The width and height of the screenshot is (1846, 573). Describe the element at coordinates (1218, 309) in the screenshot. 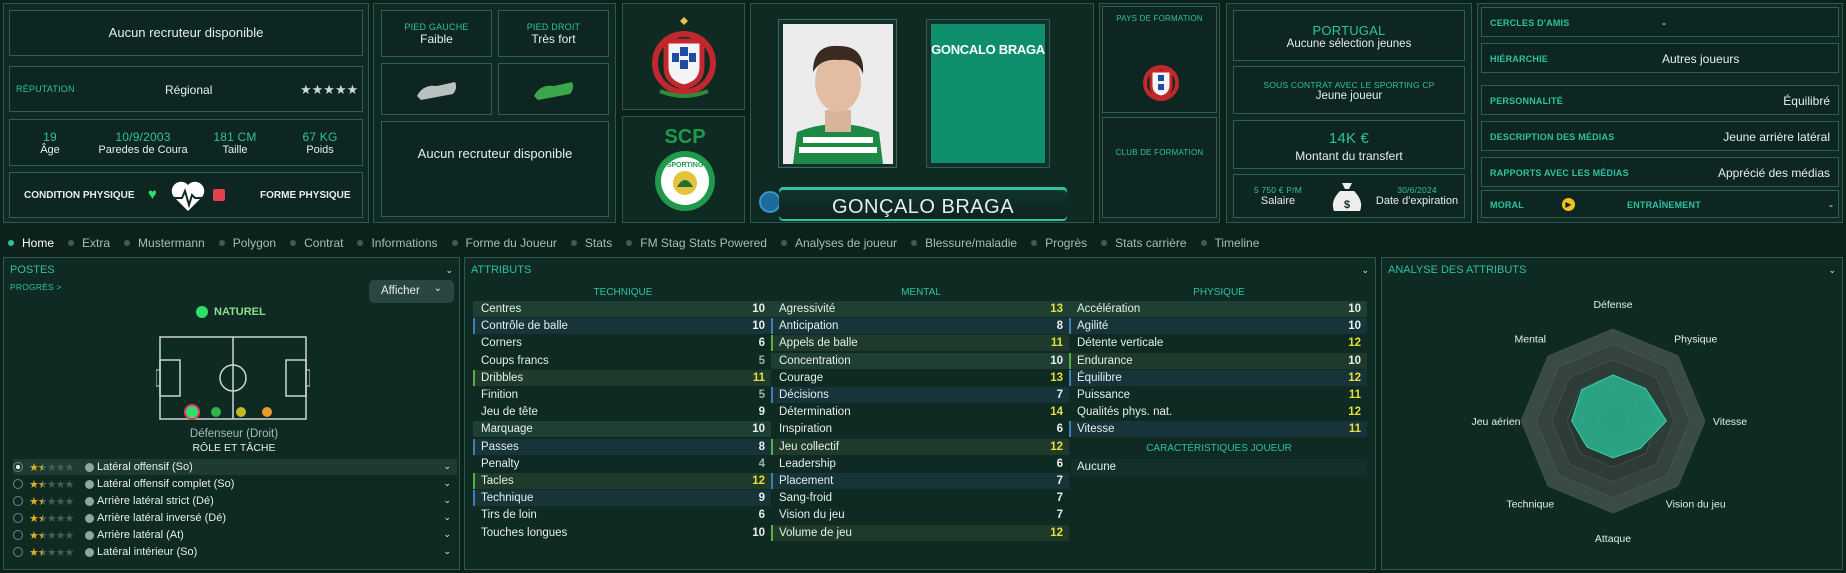

I see `attribute-row: Accélération 10` at that location.